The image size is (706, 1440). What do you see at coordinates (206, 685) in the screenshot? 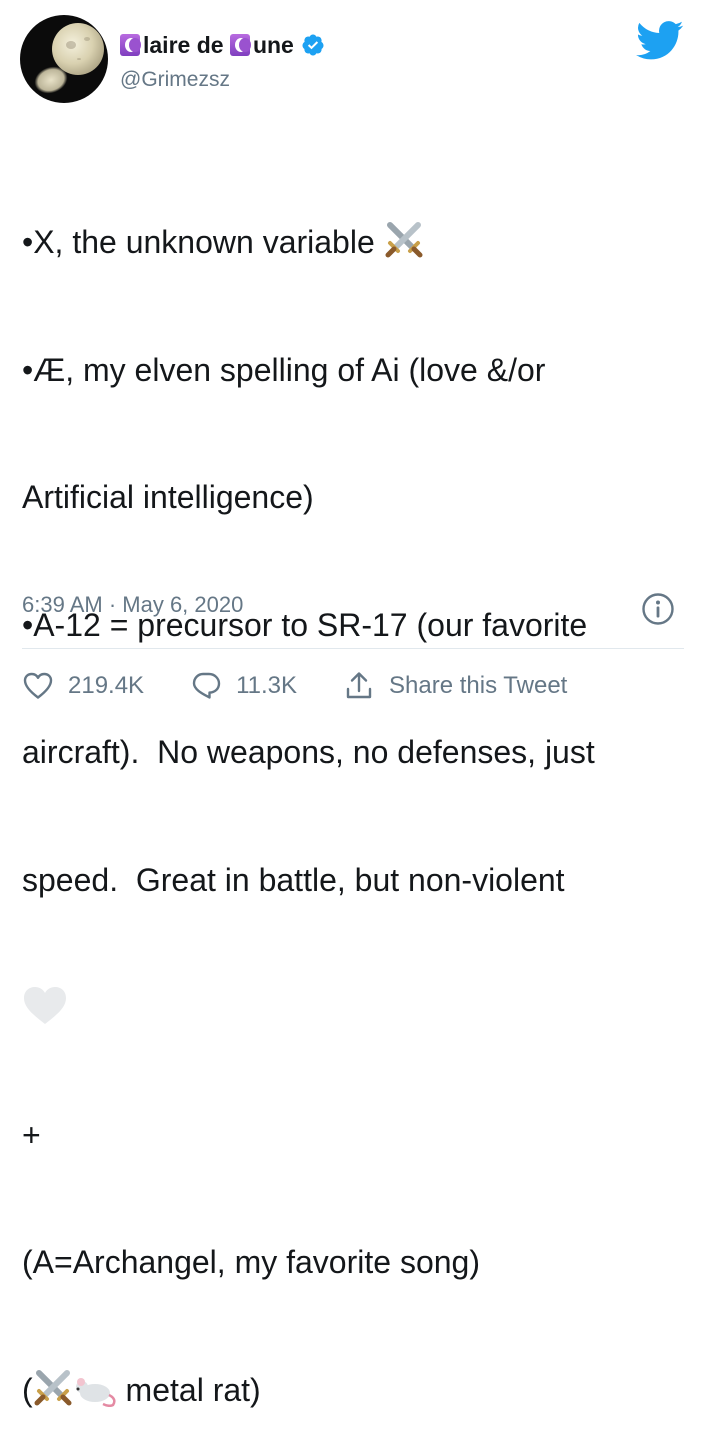
I see `reply-bubble-icon` at bounding box center [206, 685].